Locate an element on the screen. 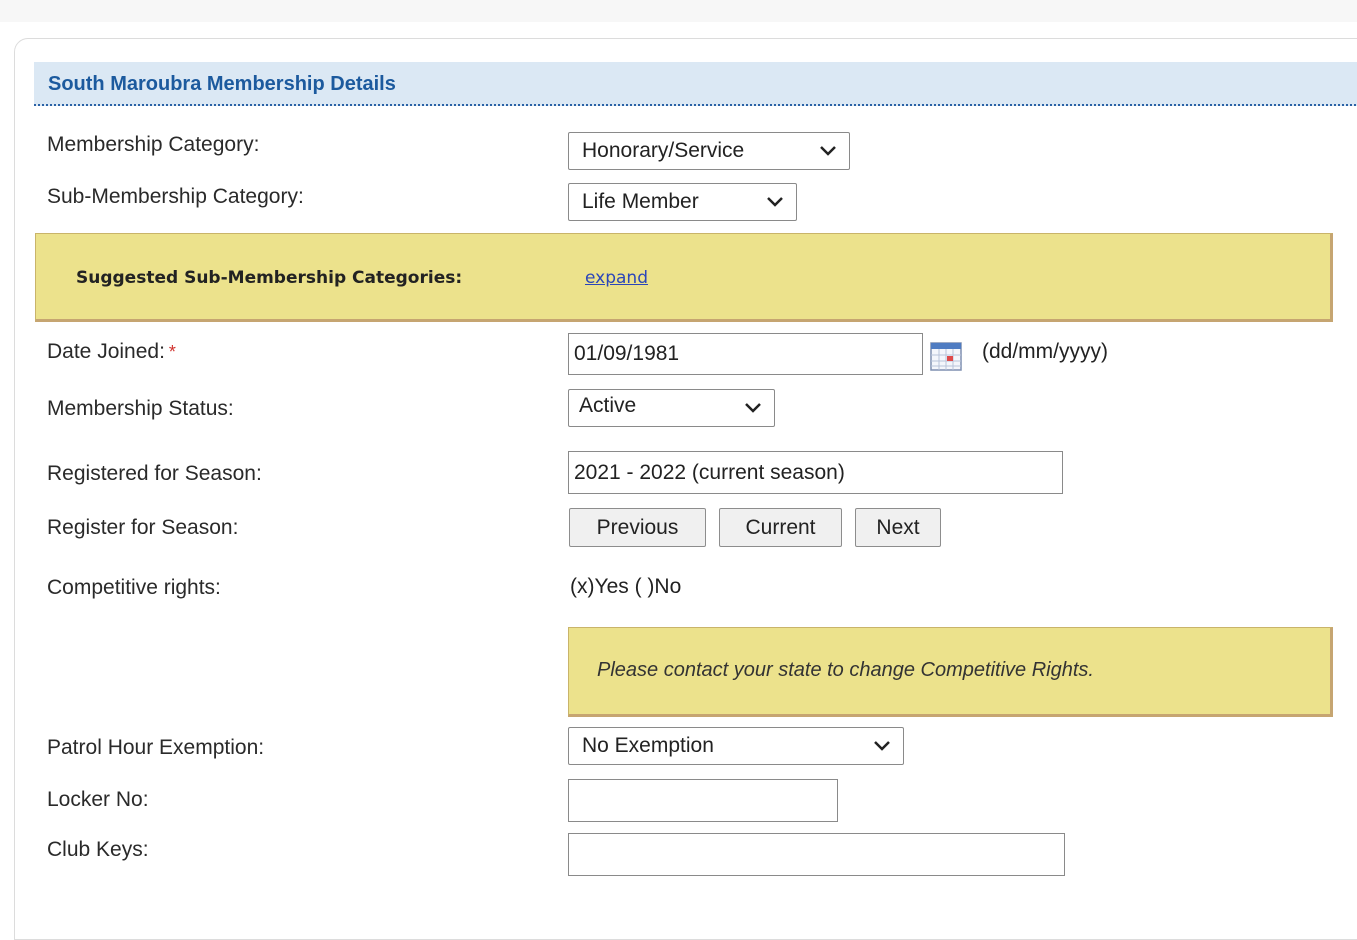 The height and width of the screenshot is (940, 1357). locker-no-input is located at coordinates (703, 800).